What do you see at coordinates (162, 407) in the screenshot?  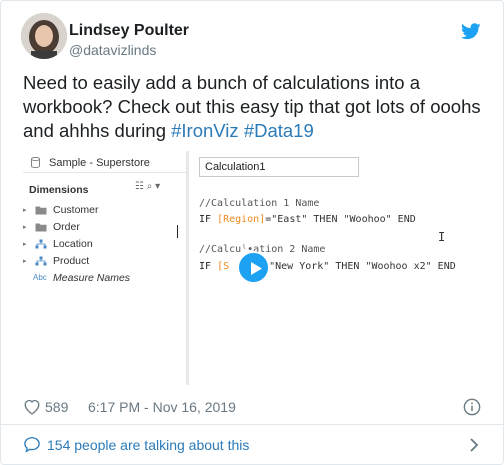 I see `timestamp: 6:17 PM - Nov 16, 2019` at bounding box center [162, 407].